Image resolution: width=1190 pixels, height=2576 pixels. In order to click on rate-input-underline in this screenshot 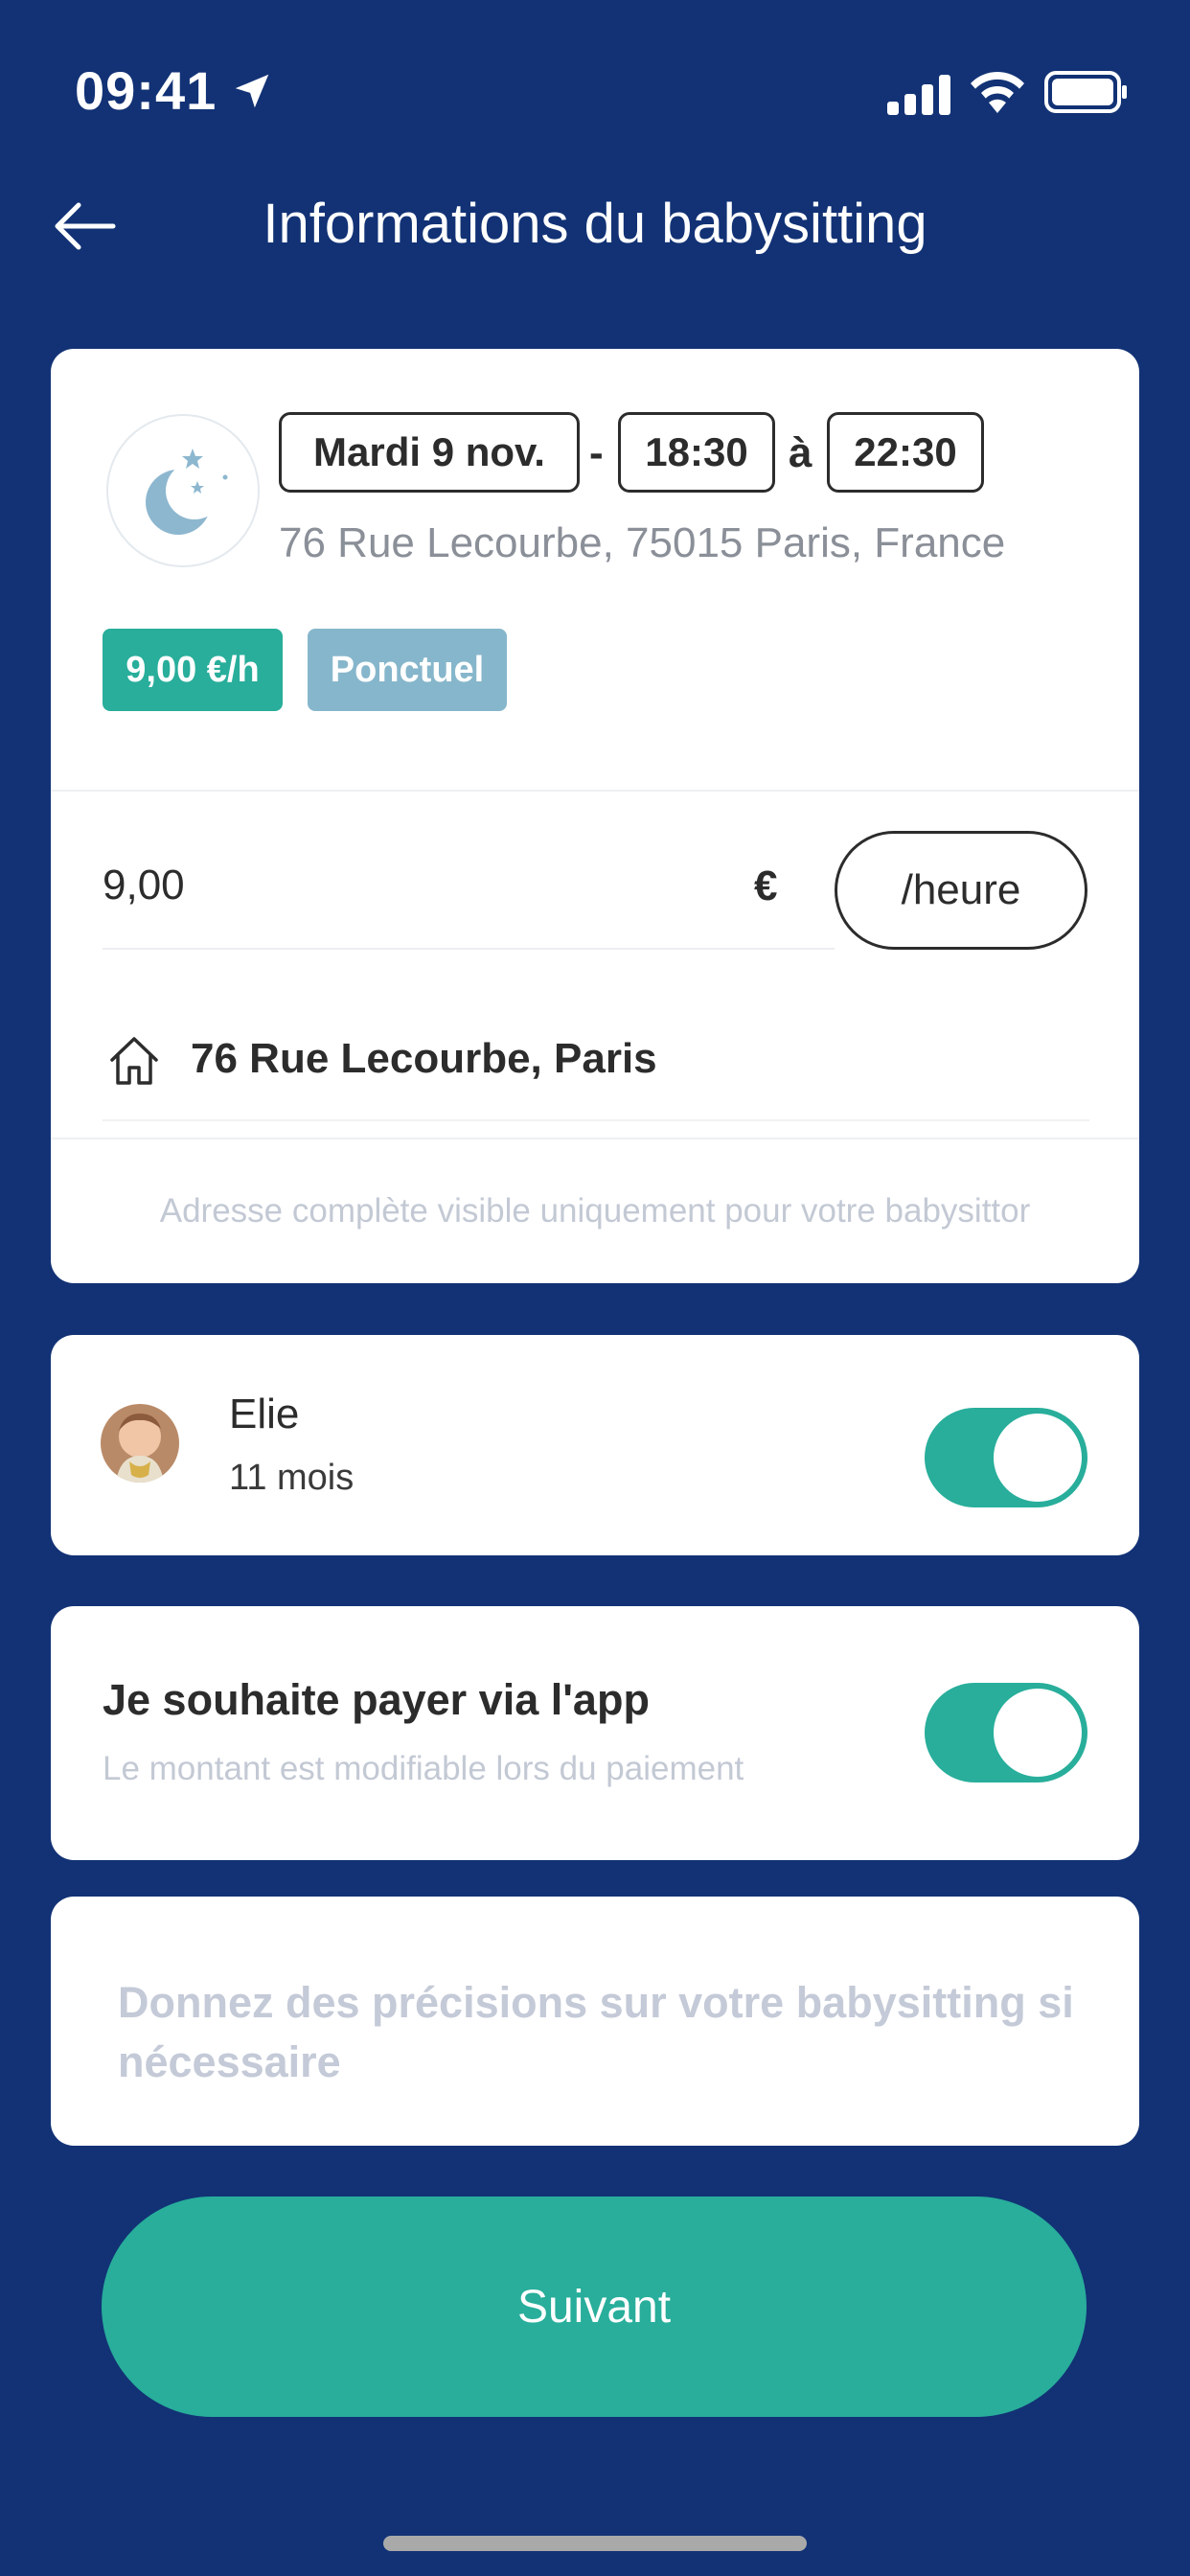, I will do `click(469, 949)`.